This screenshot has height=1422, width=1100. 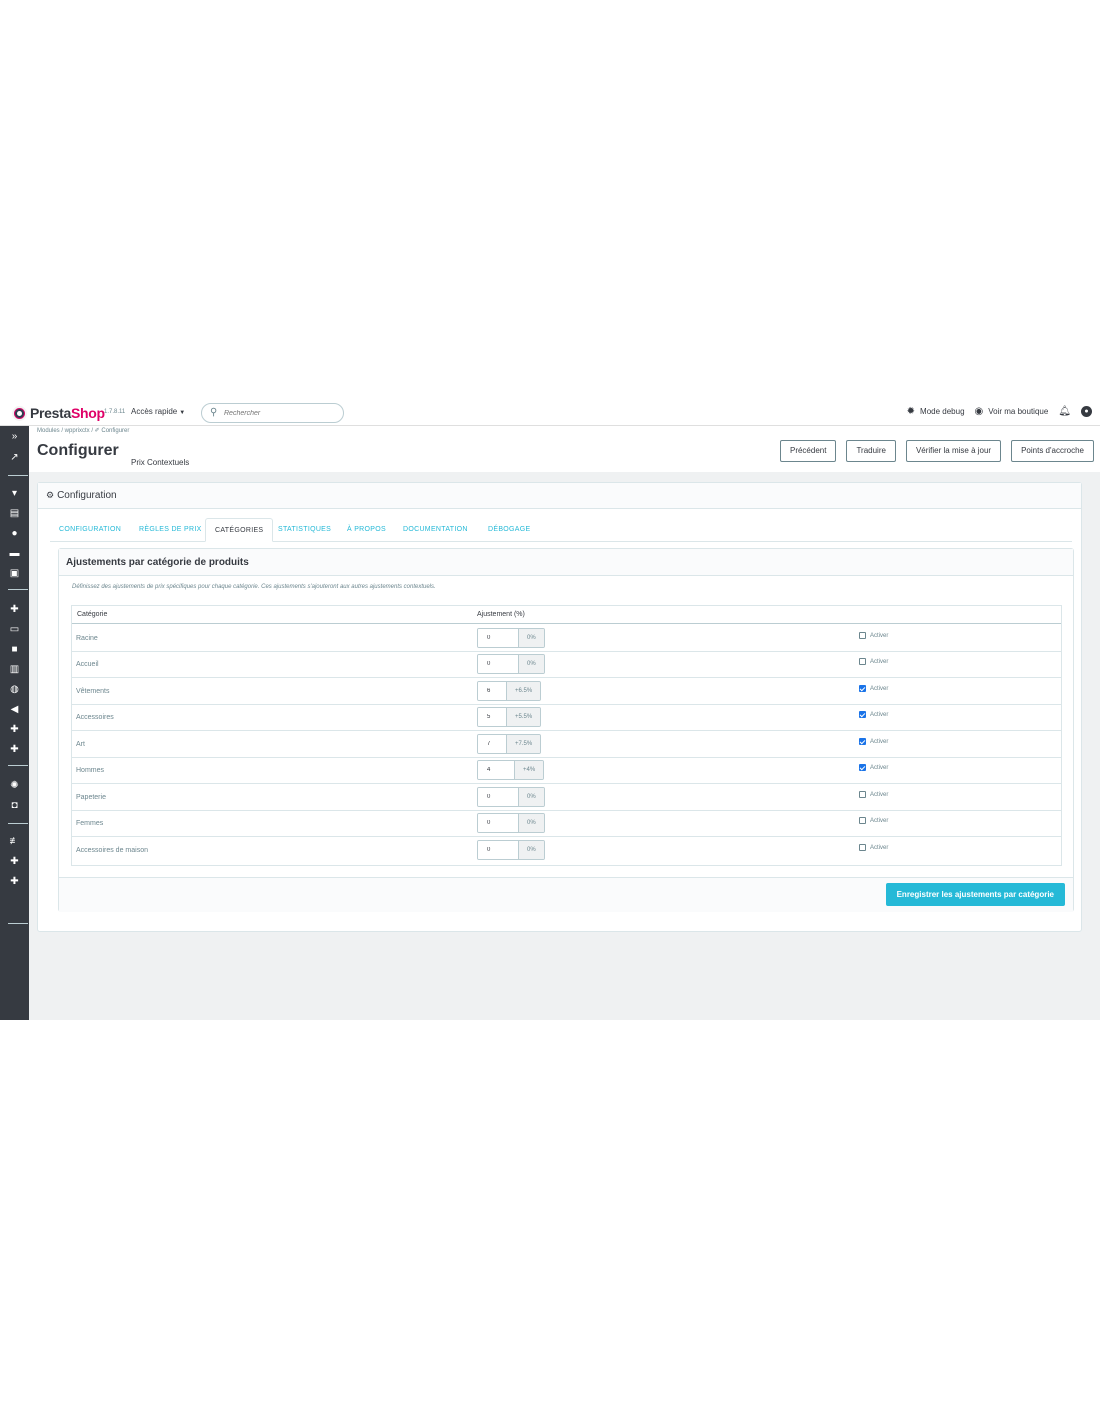 What do you see at coordinates (160, 462) in the screenshot?
I see `page-subtitle: Prix Contextuels` at bounding box center [160, 462].